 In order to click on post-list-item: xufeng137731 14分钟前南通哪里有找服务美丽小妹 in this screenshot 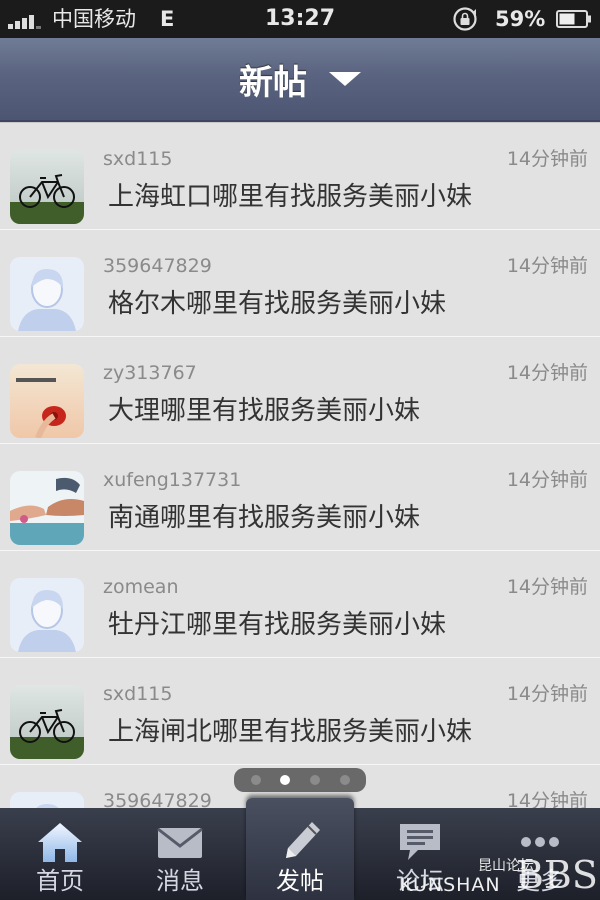, I will do `click(300, 497)`.